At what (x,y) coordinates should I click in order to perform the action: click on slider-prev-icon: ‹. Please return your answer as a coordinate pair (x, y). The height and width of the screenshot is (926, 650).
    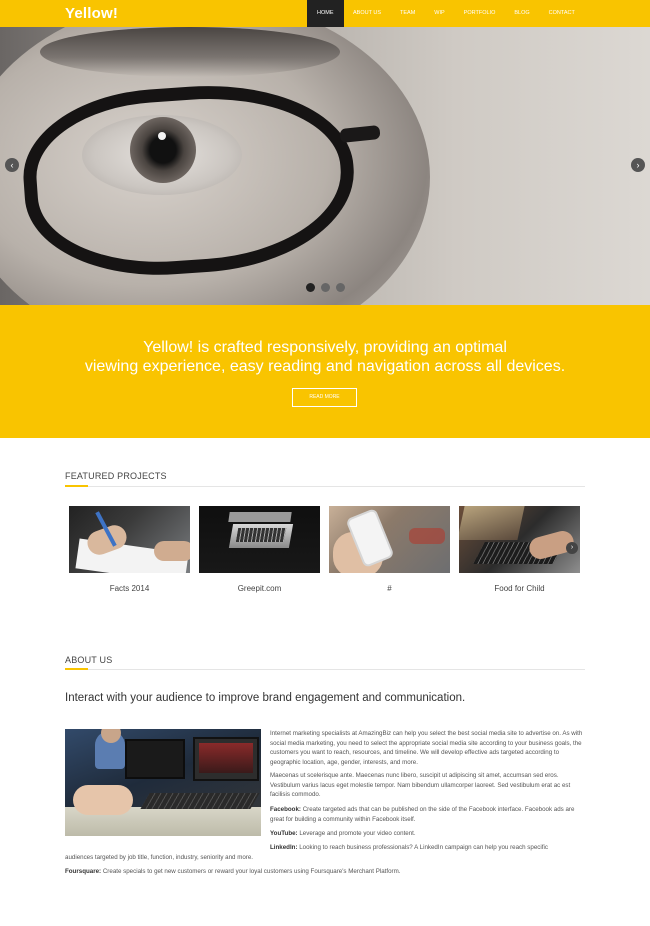
    Looking at the image, I should click on (12, 165).